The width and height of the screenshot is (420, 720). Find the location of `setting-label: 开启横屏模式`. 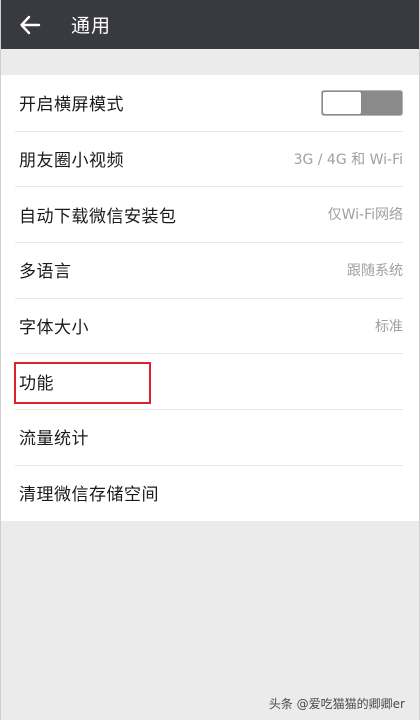

setting-label: 开启横屏模式 is located at coordinates (71, 105).